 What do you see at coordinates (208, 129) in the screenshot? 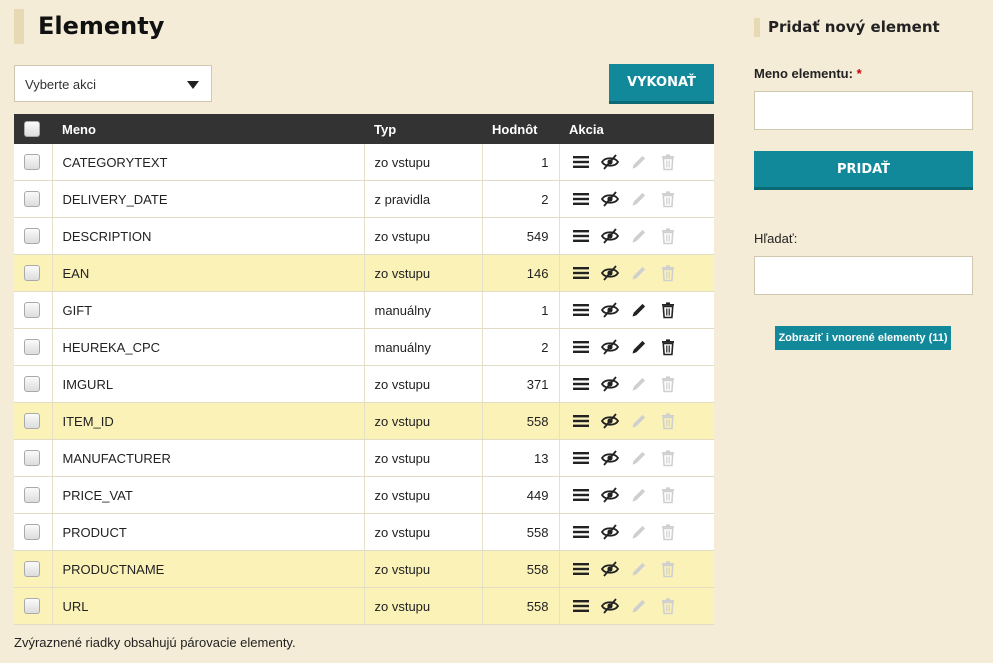
I see `column-header-name: Meno` at bounding box center [208, 129].